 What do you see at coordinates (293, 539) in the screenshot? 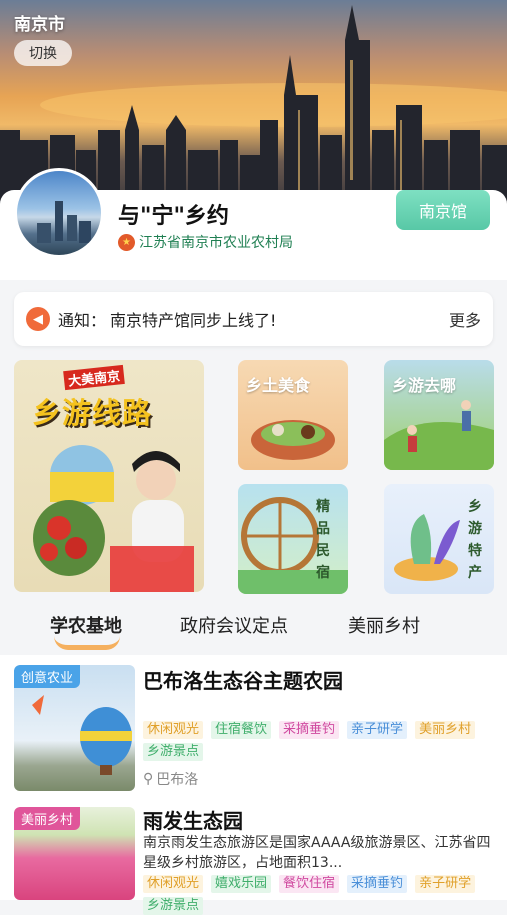
I see `tile-homestay: 精品民宿` at bounding box center [293, 539].